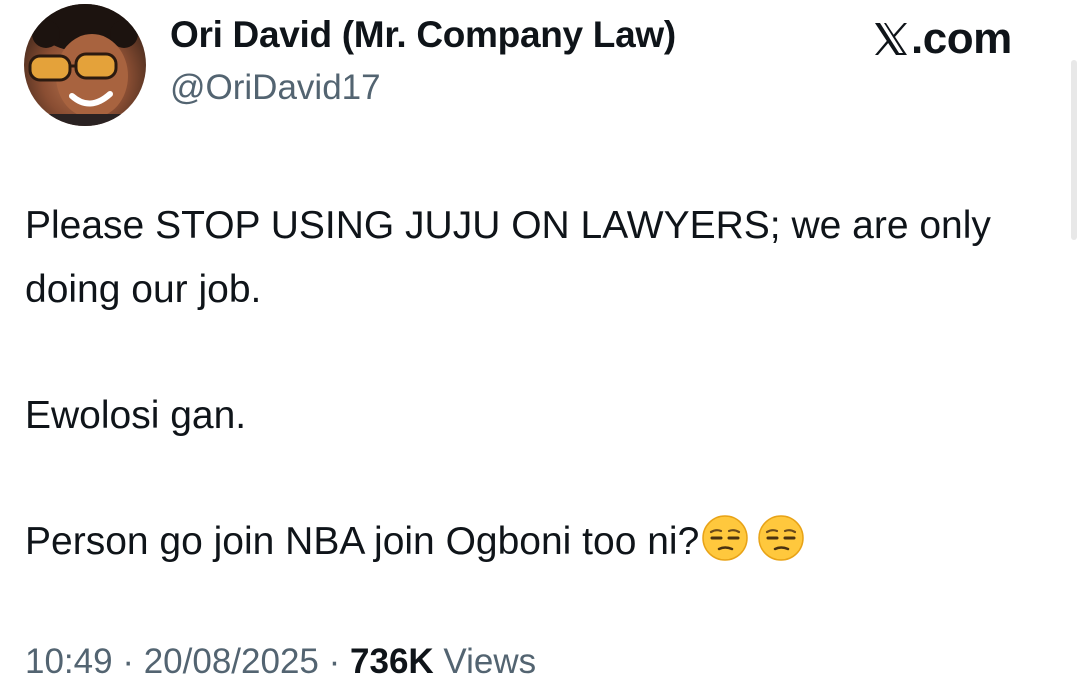 Image resolution: width=1080 pixels, height=687 pixels. I want to click on scrollbar, so click(1074, 343).